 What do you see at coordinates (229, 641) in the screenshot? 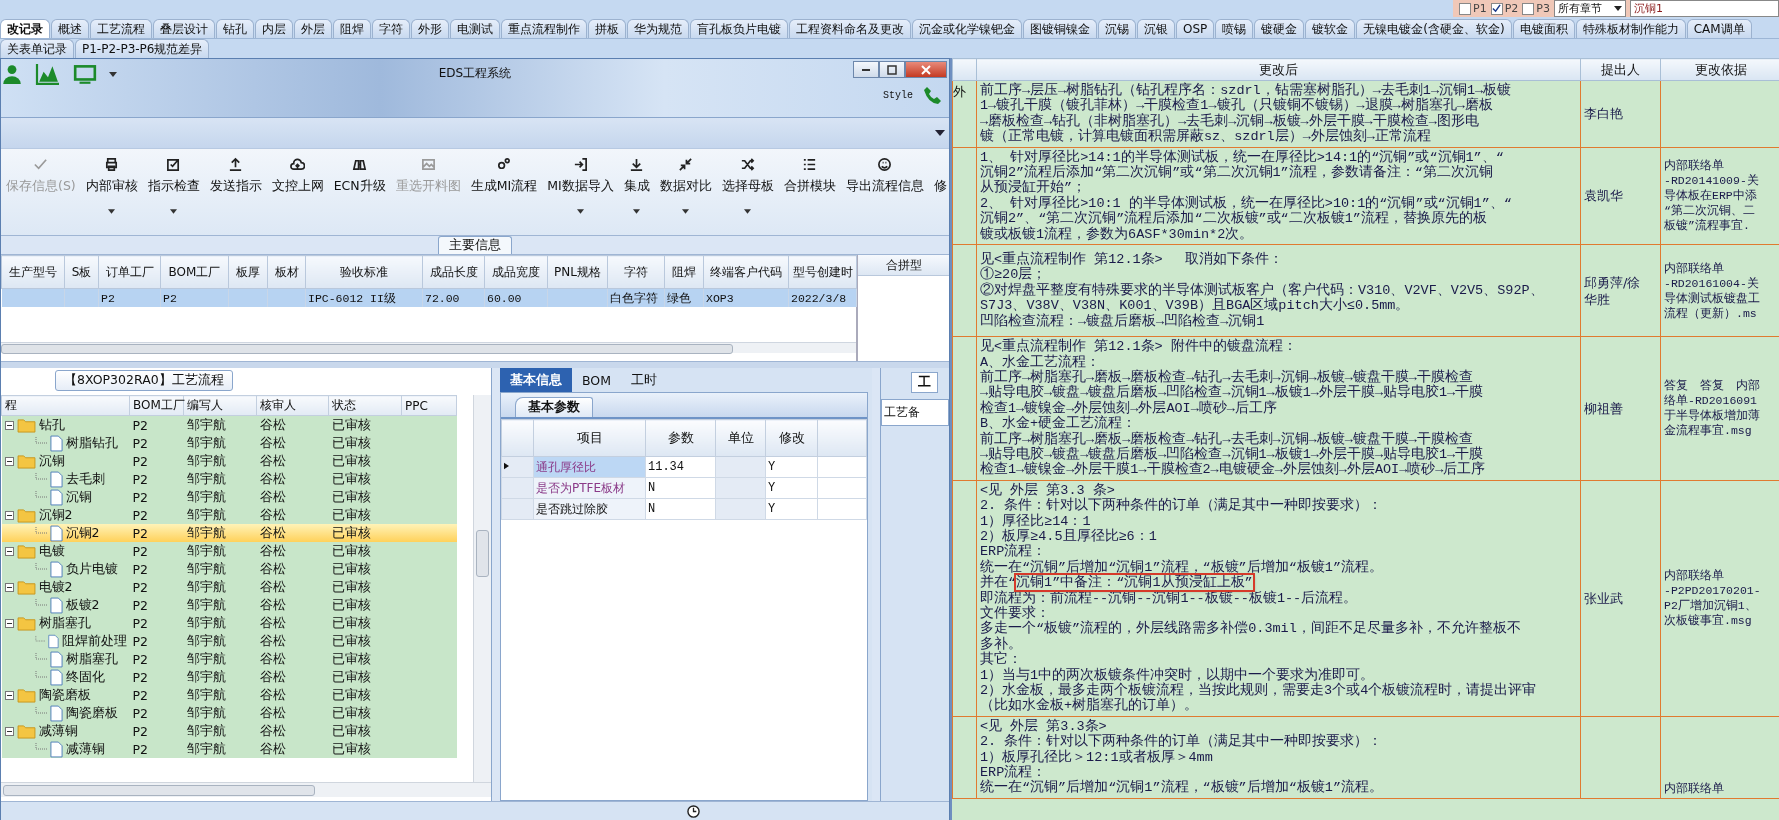
I see `tree-row: 阻焊前处理 P2 邹宇航 谷松 已审核` at bounding box center [229, 641].